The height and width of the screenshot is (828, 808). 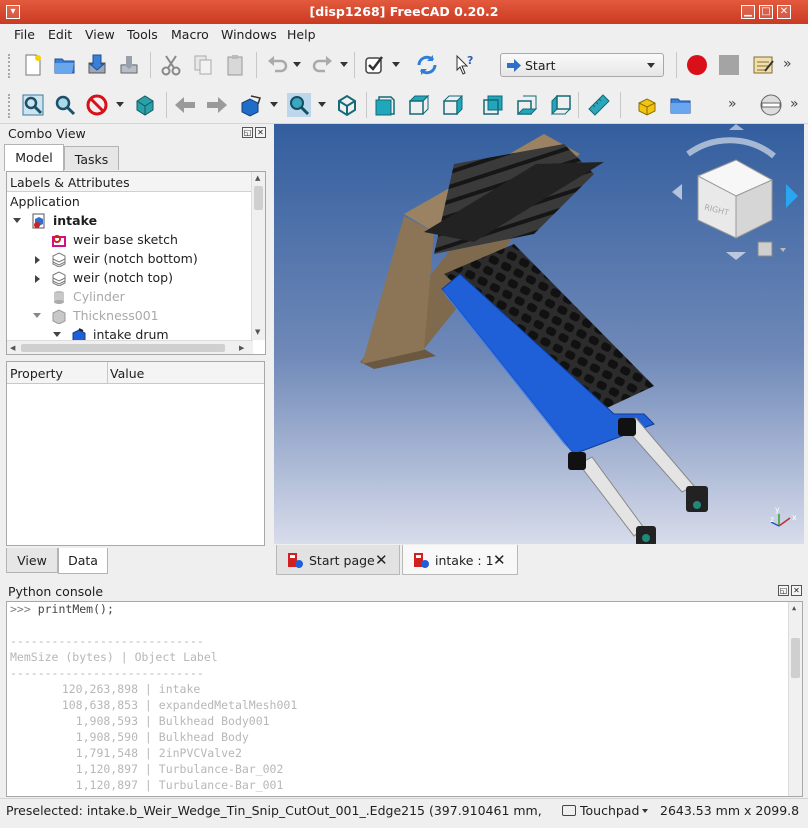 What do you see at coordinates (299, 105) in the screenshot?
I see `zoom-box-icon` at bounding box center [299, 105].